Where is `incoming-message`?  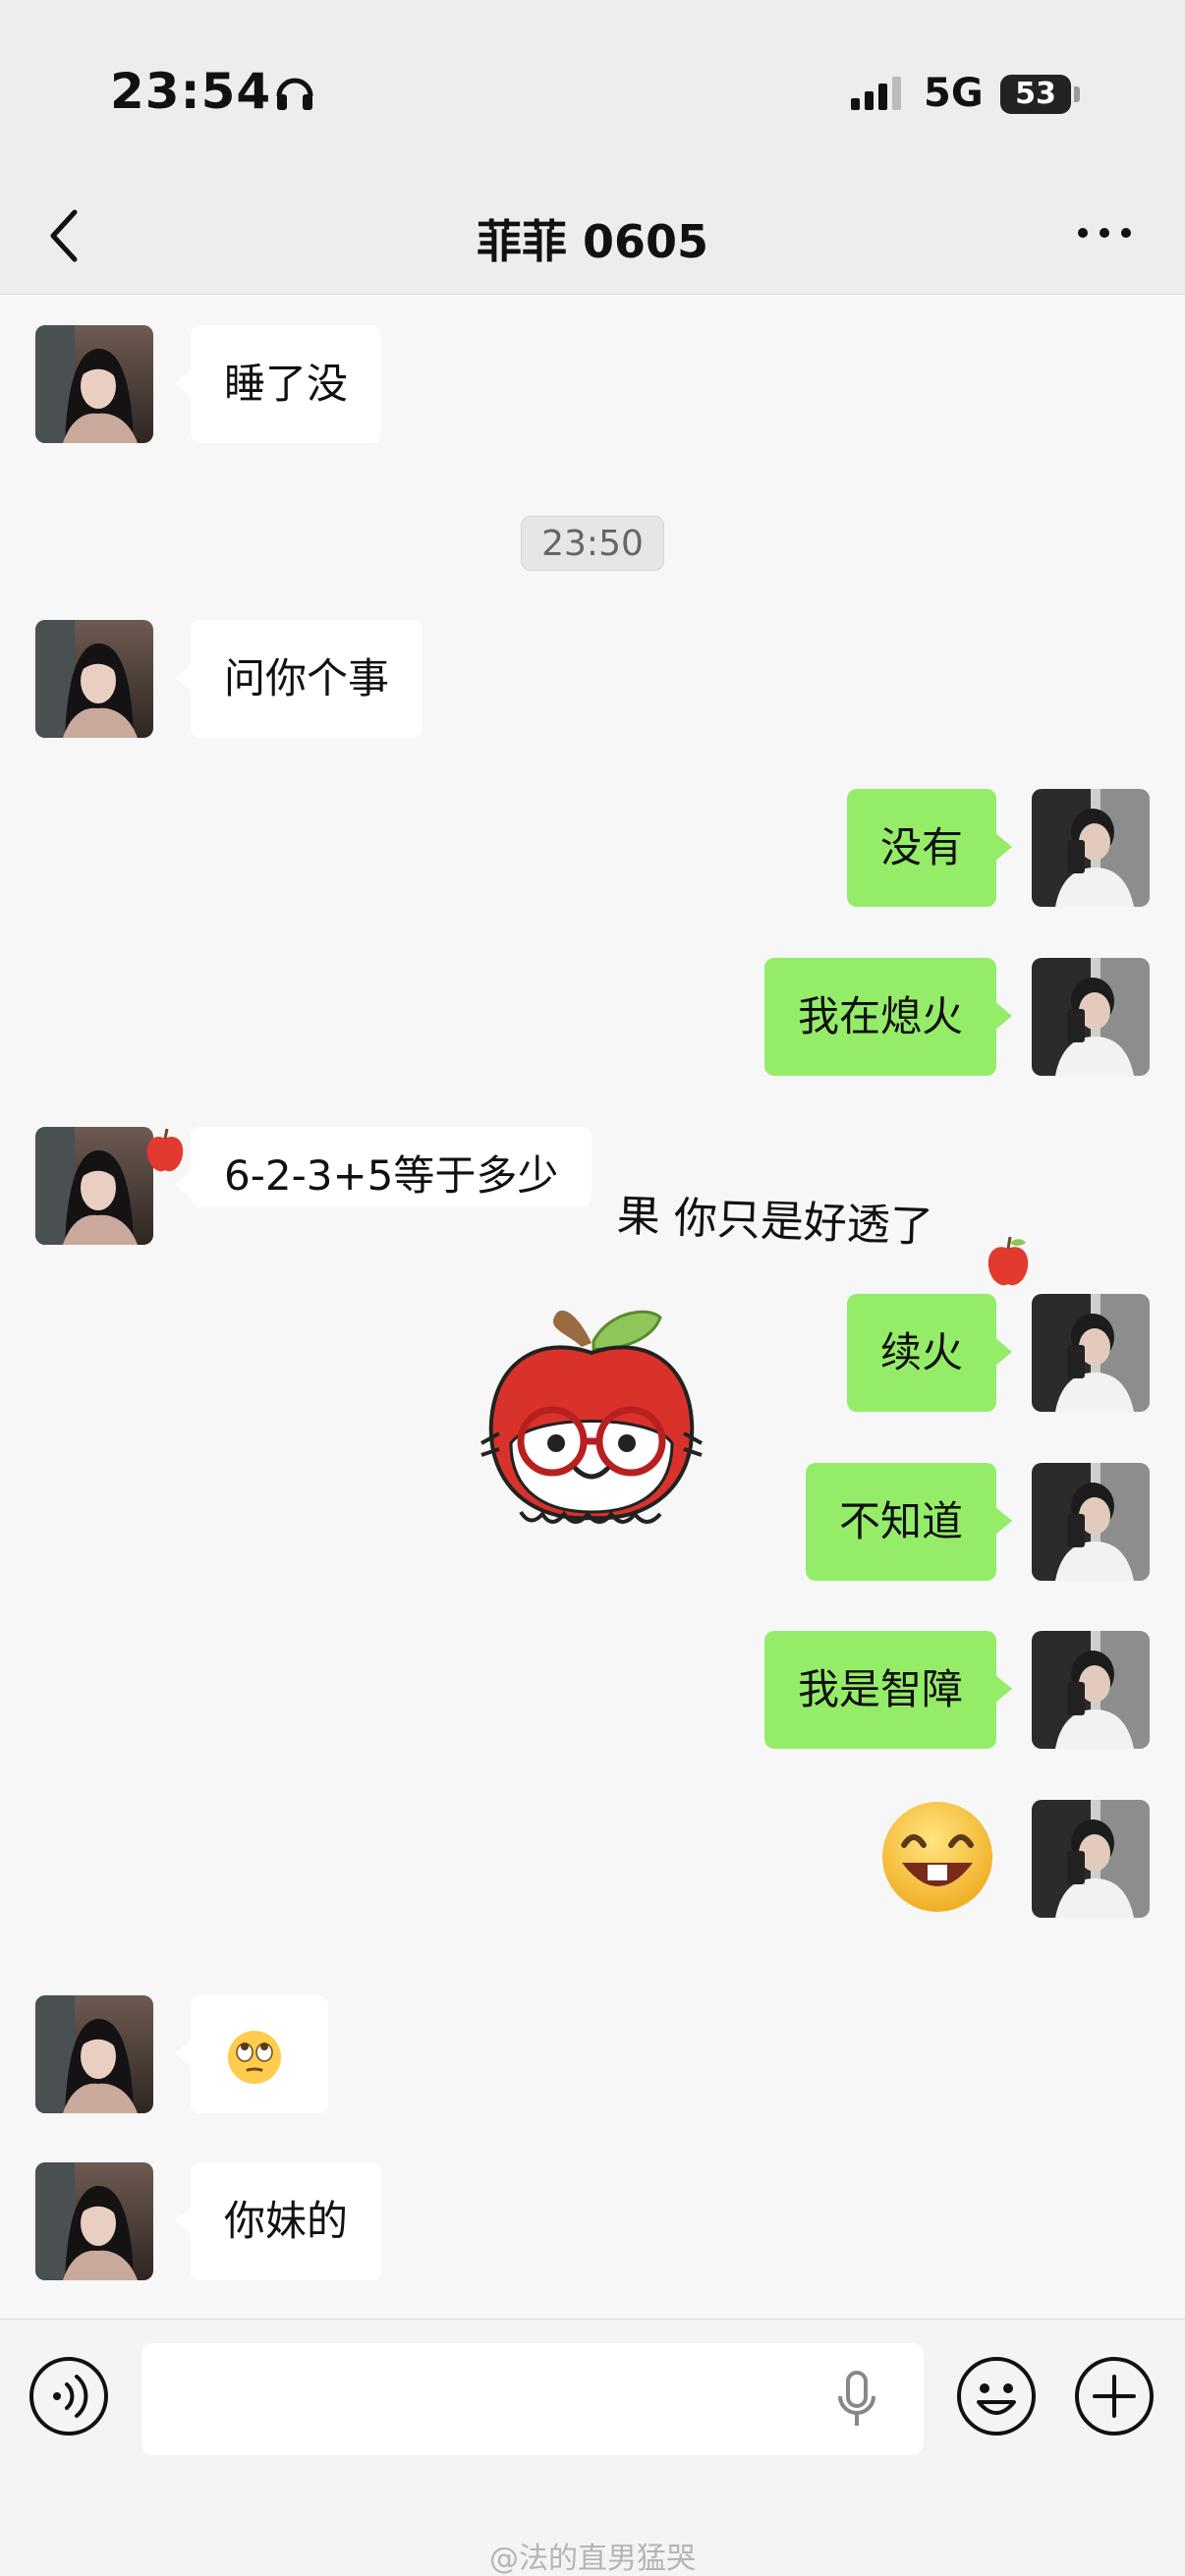 incoming-message is located at coordinates (252, 2054).